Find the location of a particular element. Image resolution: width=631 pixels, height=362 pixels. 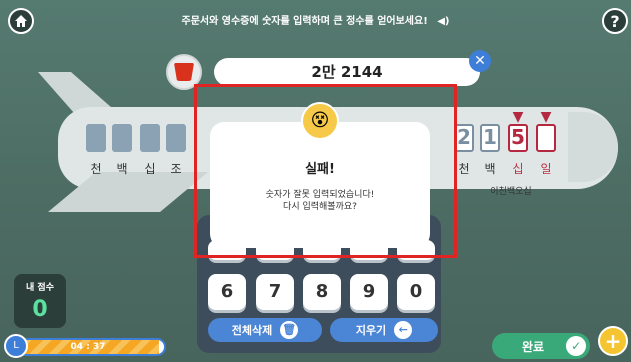

digit-slot: 1 is located at coordinates (490, 138).